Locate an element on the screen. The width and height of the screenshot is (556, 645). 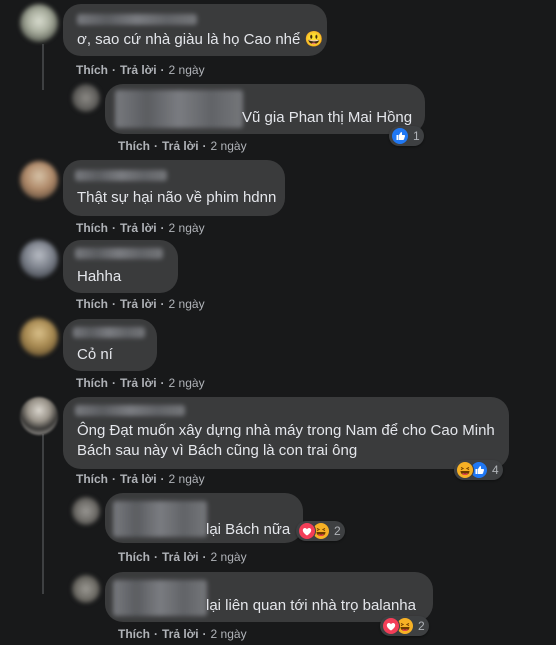
like-reaction-icon is located at coordinates (400, 136).